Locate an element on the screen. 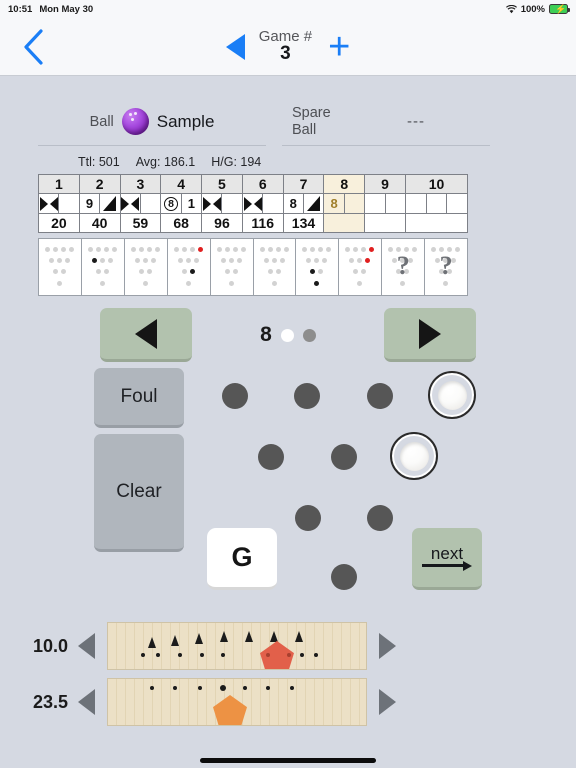  ball-cell-f1-b2 is located at coordinates (68, 203).